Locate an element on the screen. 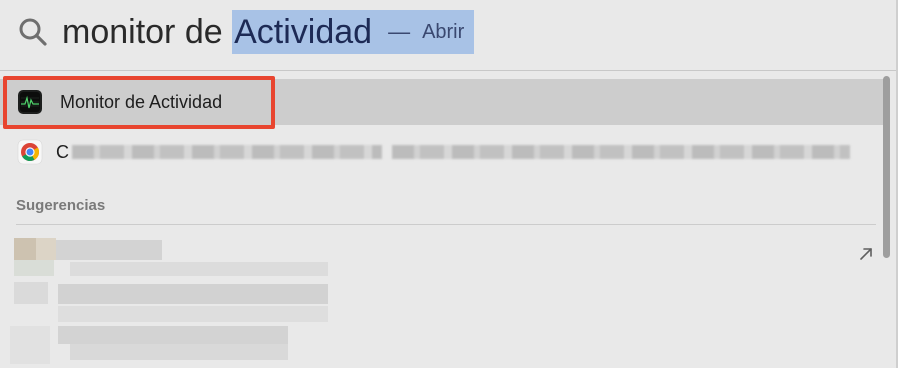 This screenshot has height=368, width=898. search-input: monitor de Actividad — Abrir is located at coordinates (268, 32).